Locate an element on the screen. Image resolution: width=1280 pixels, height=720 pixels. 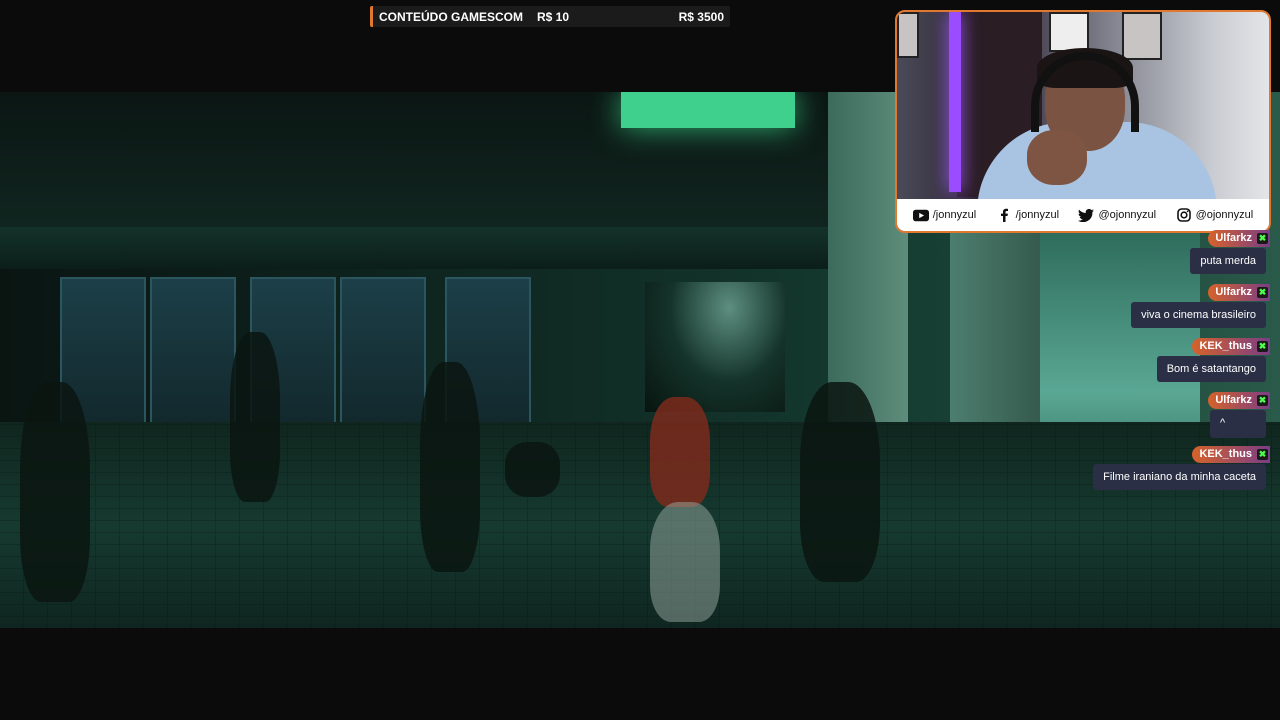
facebook-icon is located at coordinates (1004, 215).